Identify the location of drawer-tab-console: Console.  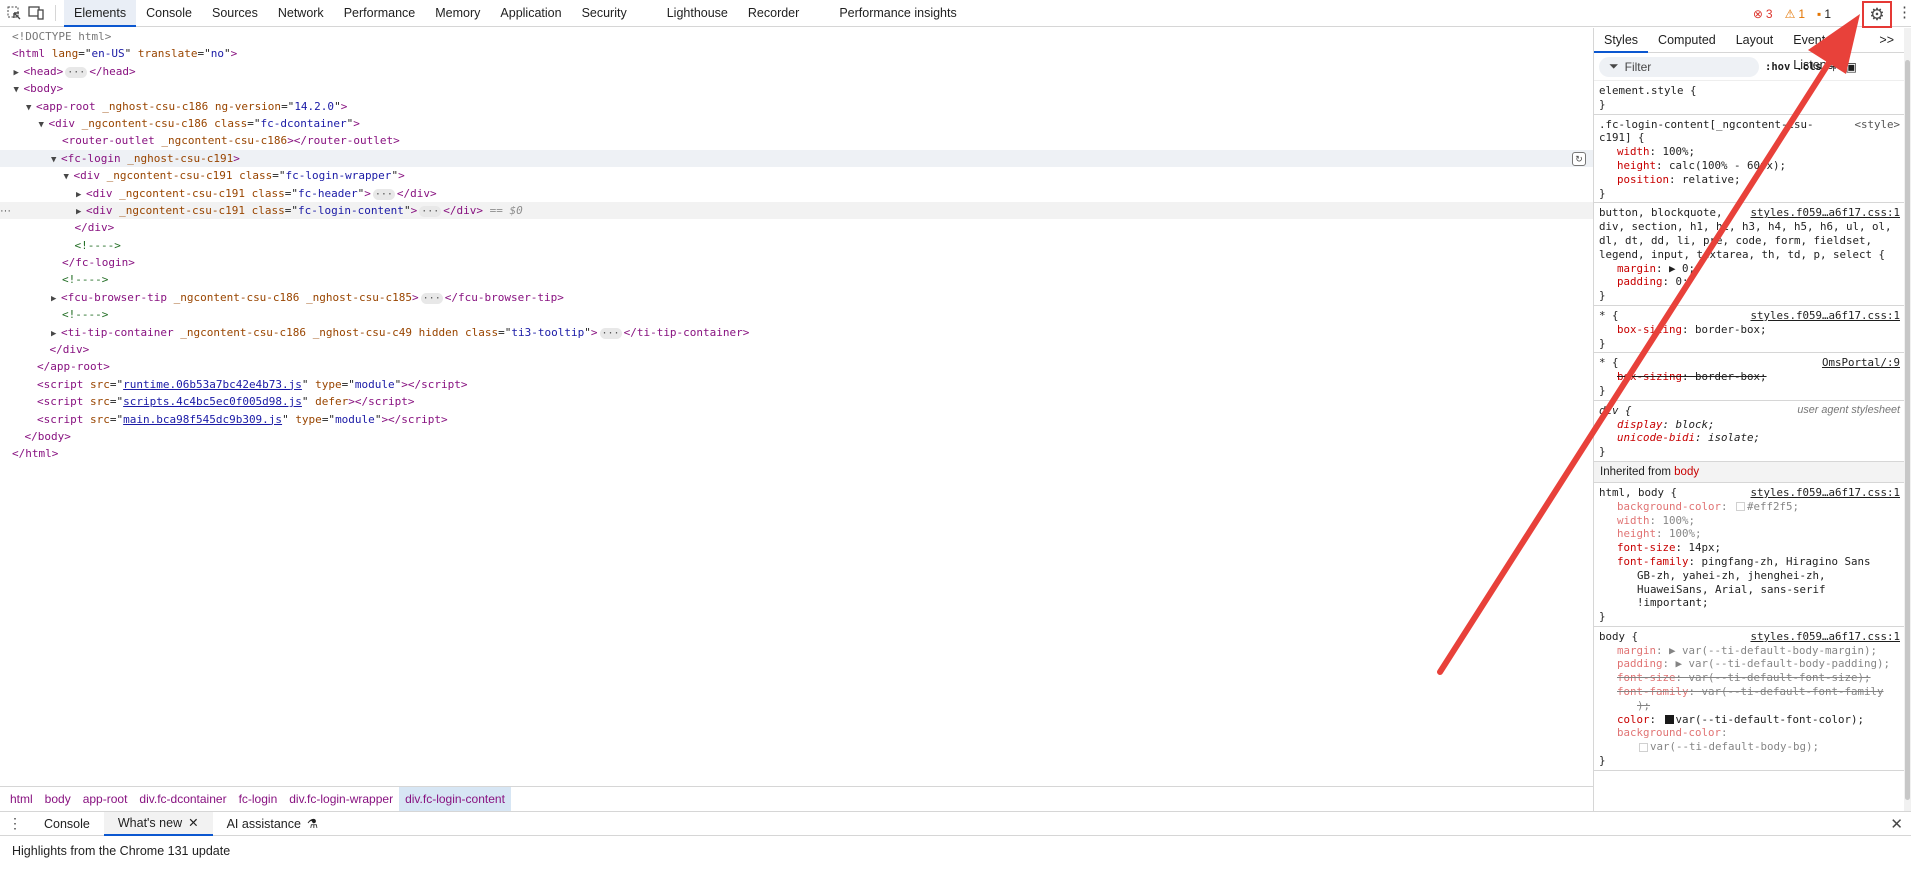
(67, 824).